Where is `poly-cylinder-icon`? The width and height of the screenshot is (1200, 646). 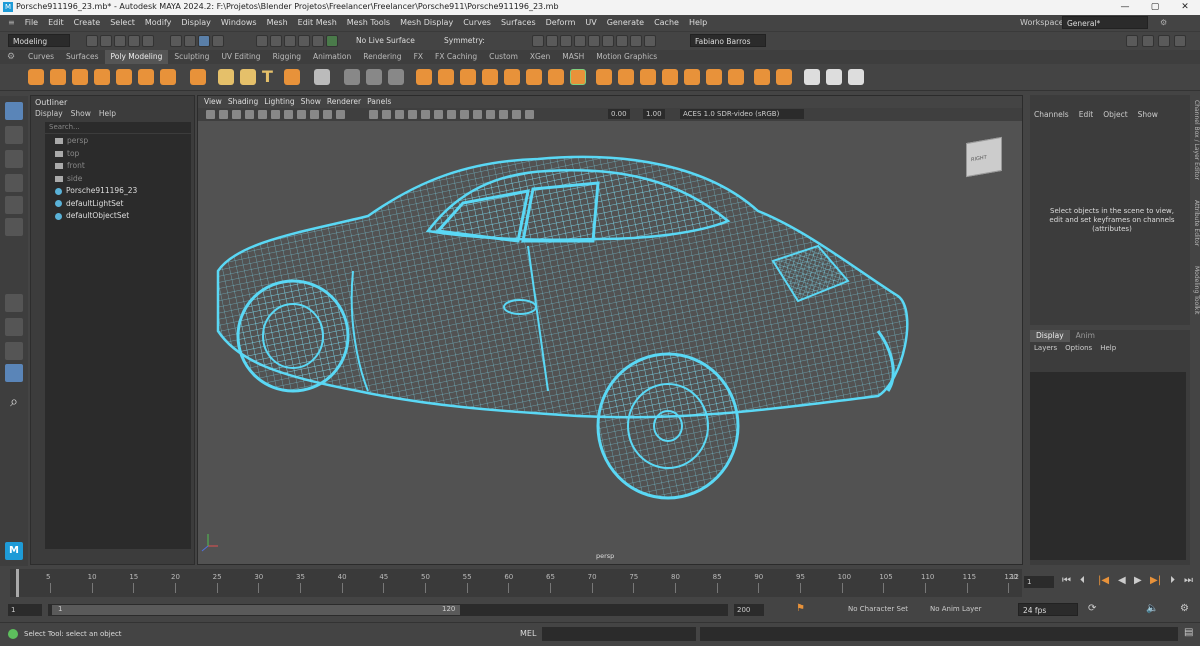 poly-cylinder-icon is located at coordinates (80, 77).